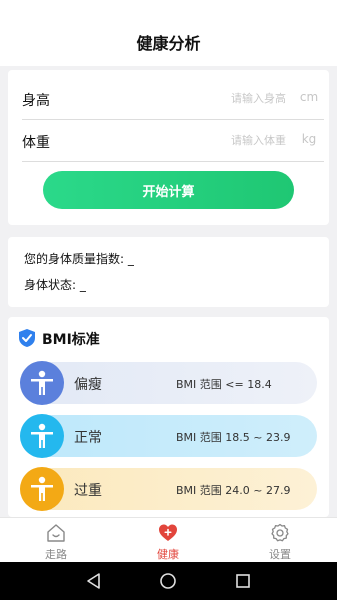 The image size is (337, 600). What do you see at coordinates (71, 340) in the screenshot?
I see `bmi-standard-title: BMI标准` at bounding box center [71, 340].